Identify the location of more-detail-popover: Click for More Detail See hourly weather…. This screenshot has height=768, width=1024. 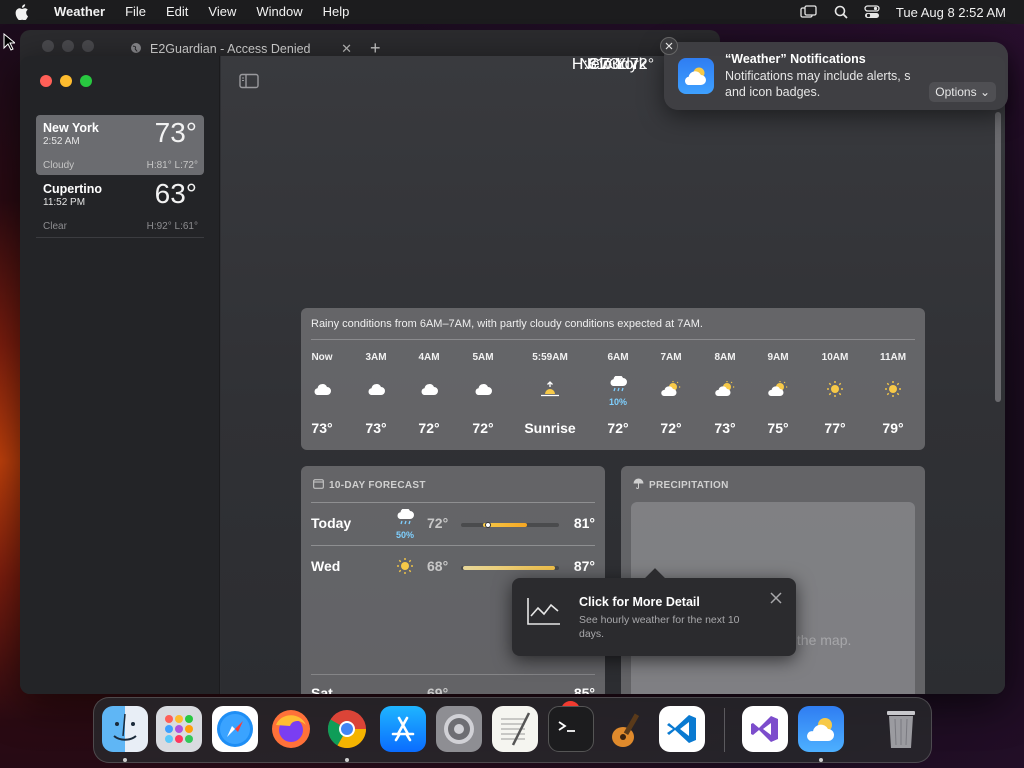
(654, 612).